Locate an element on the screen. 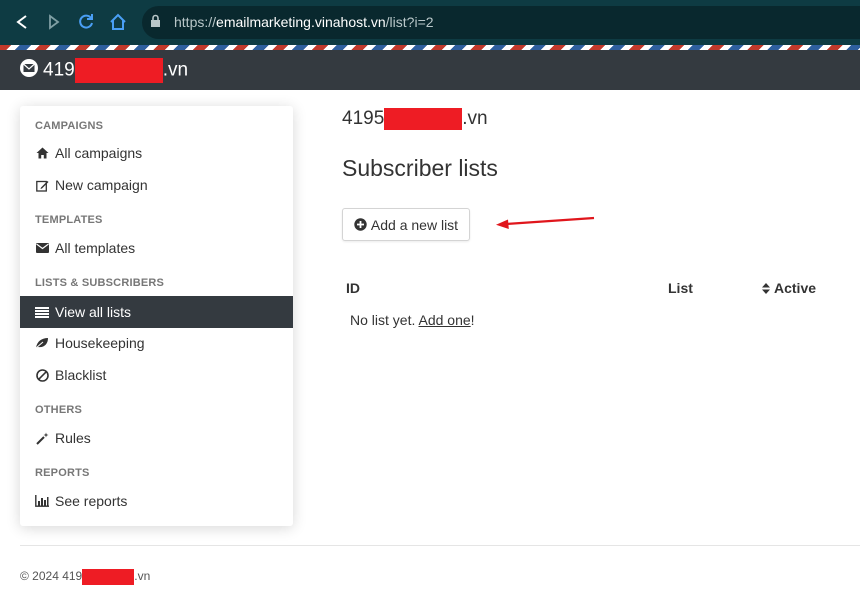 The image size is (860, 600). page-title: Subscriber lists is located at coordinates (420, 168).